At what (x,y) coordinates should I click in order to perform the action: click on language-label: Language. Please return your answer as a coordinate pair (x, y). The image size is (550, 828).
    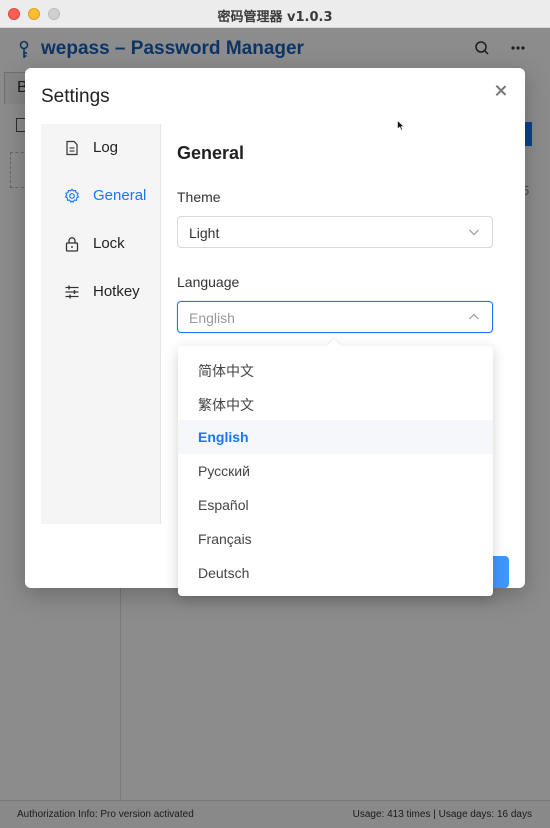
    Looking at the image, I should click on (208, 282).